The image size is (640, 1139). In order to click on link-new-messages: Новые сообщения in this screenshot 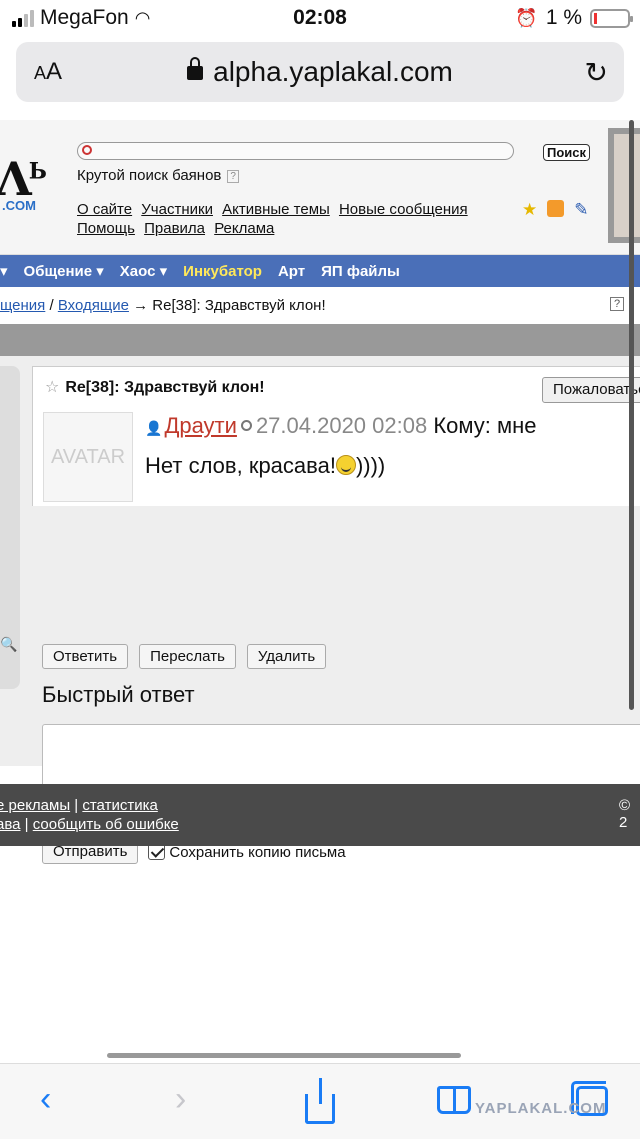, I will do `click(403, 209)`.